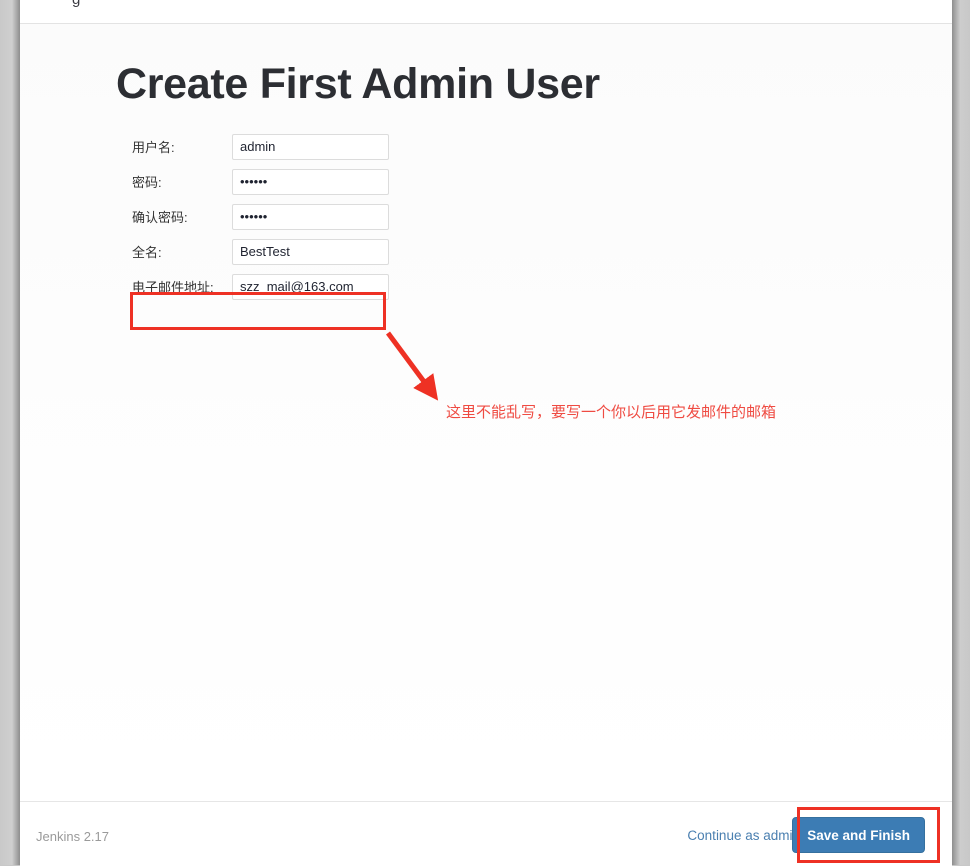 The image size is (970, 866). Describe the element at coordinates (310, 251) in the screenshot. I see `full-name-input` at that location.